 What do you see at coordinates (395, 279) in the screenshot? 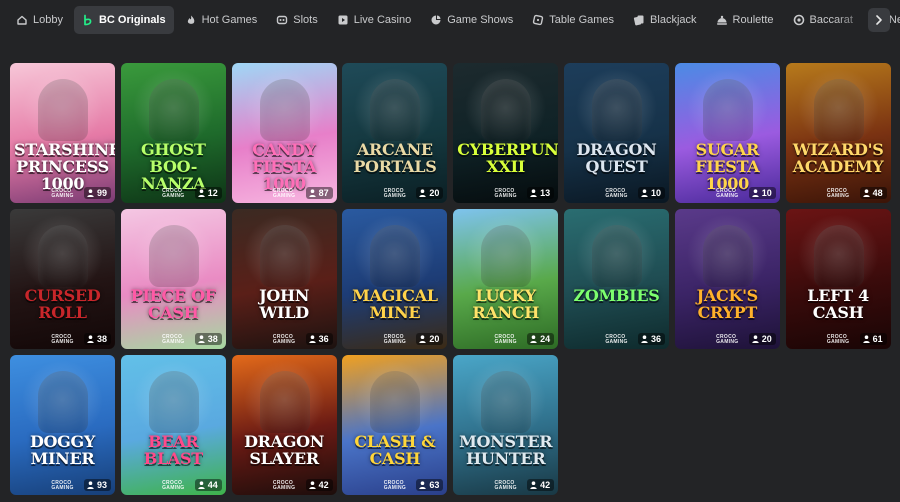
I see `game-card: MAGICAL MINE CROCO GAMING 20` at bounding box center [395, 279].